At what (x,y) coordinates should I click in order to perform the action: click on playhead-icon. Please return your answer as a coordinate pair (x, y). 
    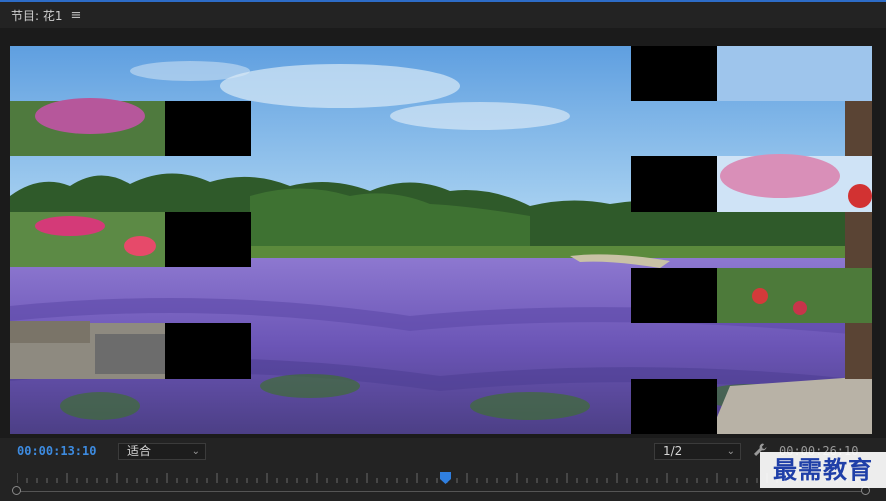
    Looking at the image, I should click on (446, 478).